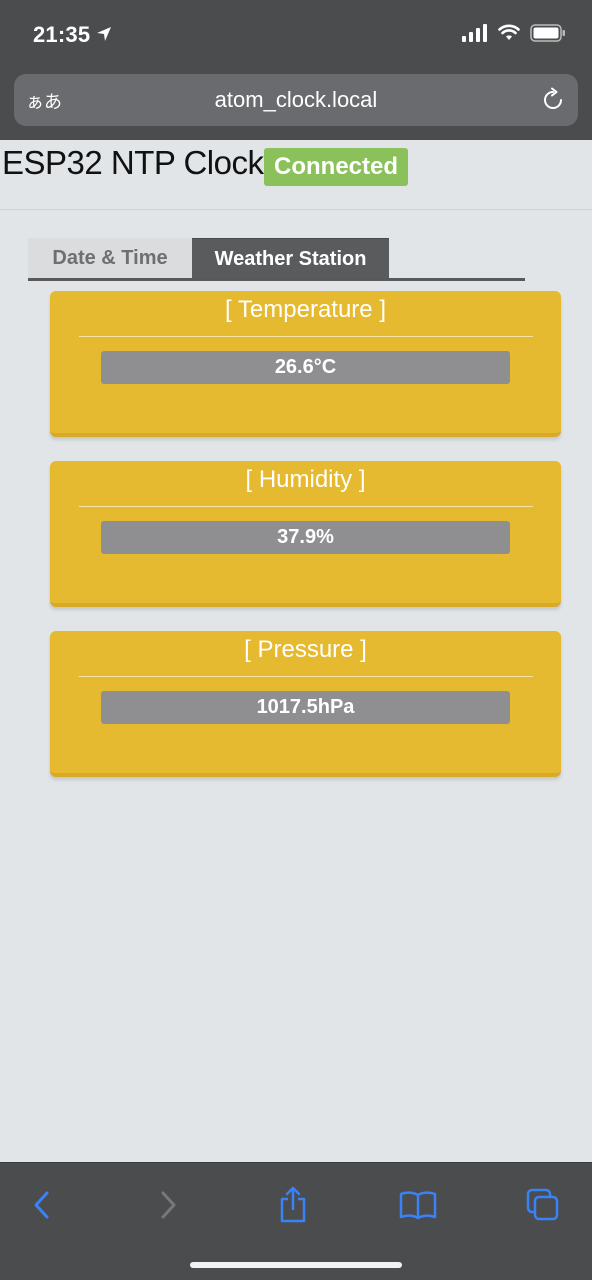 This screenshot has height=1280, width=592. I want to click on humidity-card-title: [ Humidity ], so click(305, 479).